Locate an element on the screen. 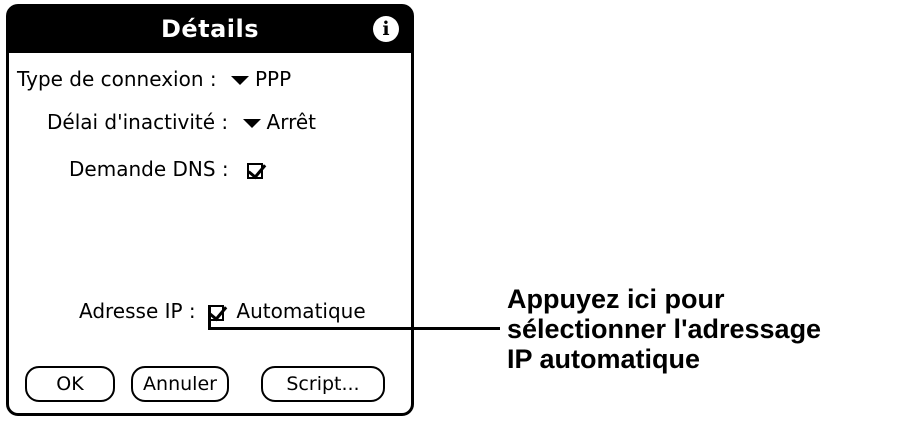 Image resolution: width=901 pixels, height=424 pixels. connection-type-row: Type de connexion : PPP is located at coordinates (154, 79).